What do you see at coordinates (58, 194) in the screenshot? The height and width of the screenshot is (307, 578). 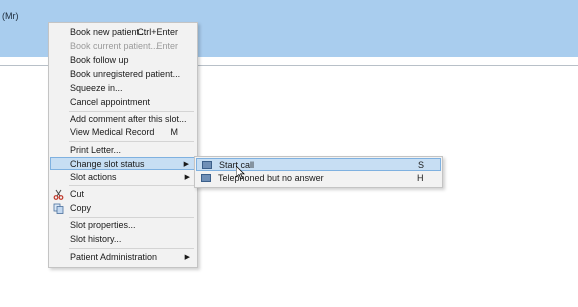 I see `scissors-icon` at bounding box center [58, 194].